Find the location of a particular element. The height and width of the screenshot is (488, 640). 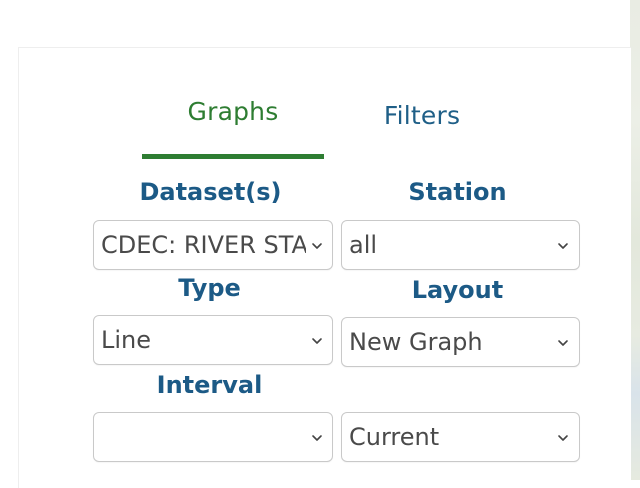

dataset-select-value: CDEC: RIVER STAGE is located at coordinates (203, 245).